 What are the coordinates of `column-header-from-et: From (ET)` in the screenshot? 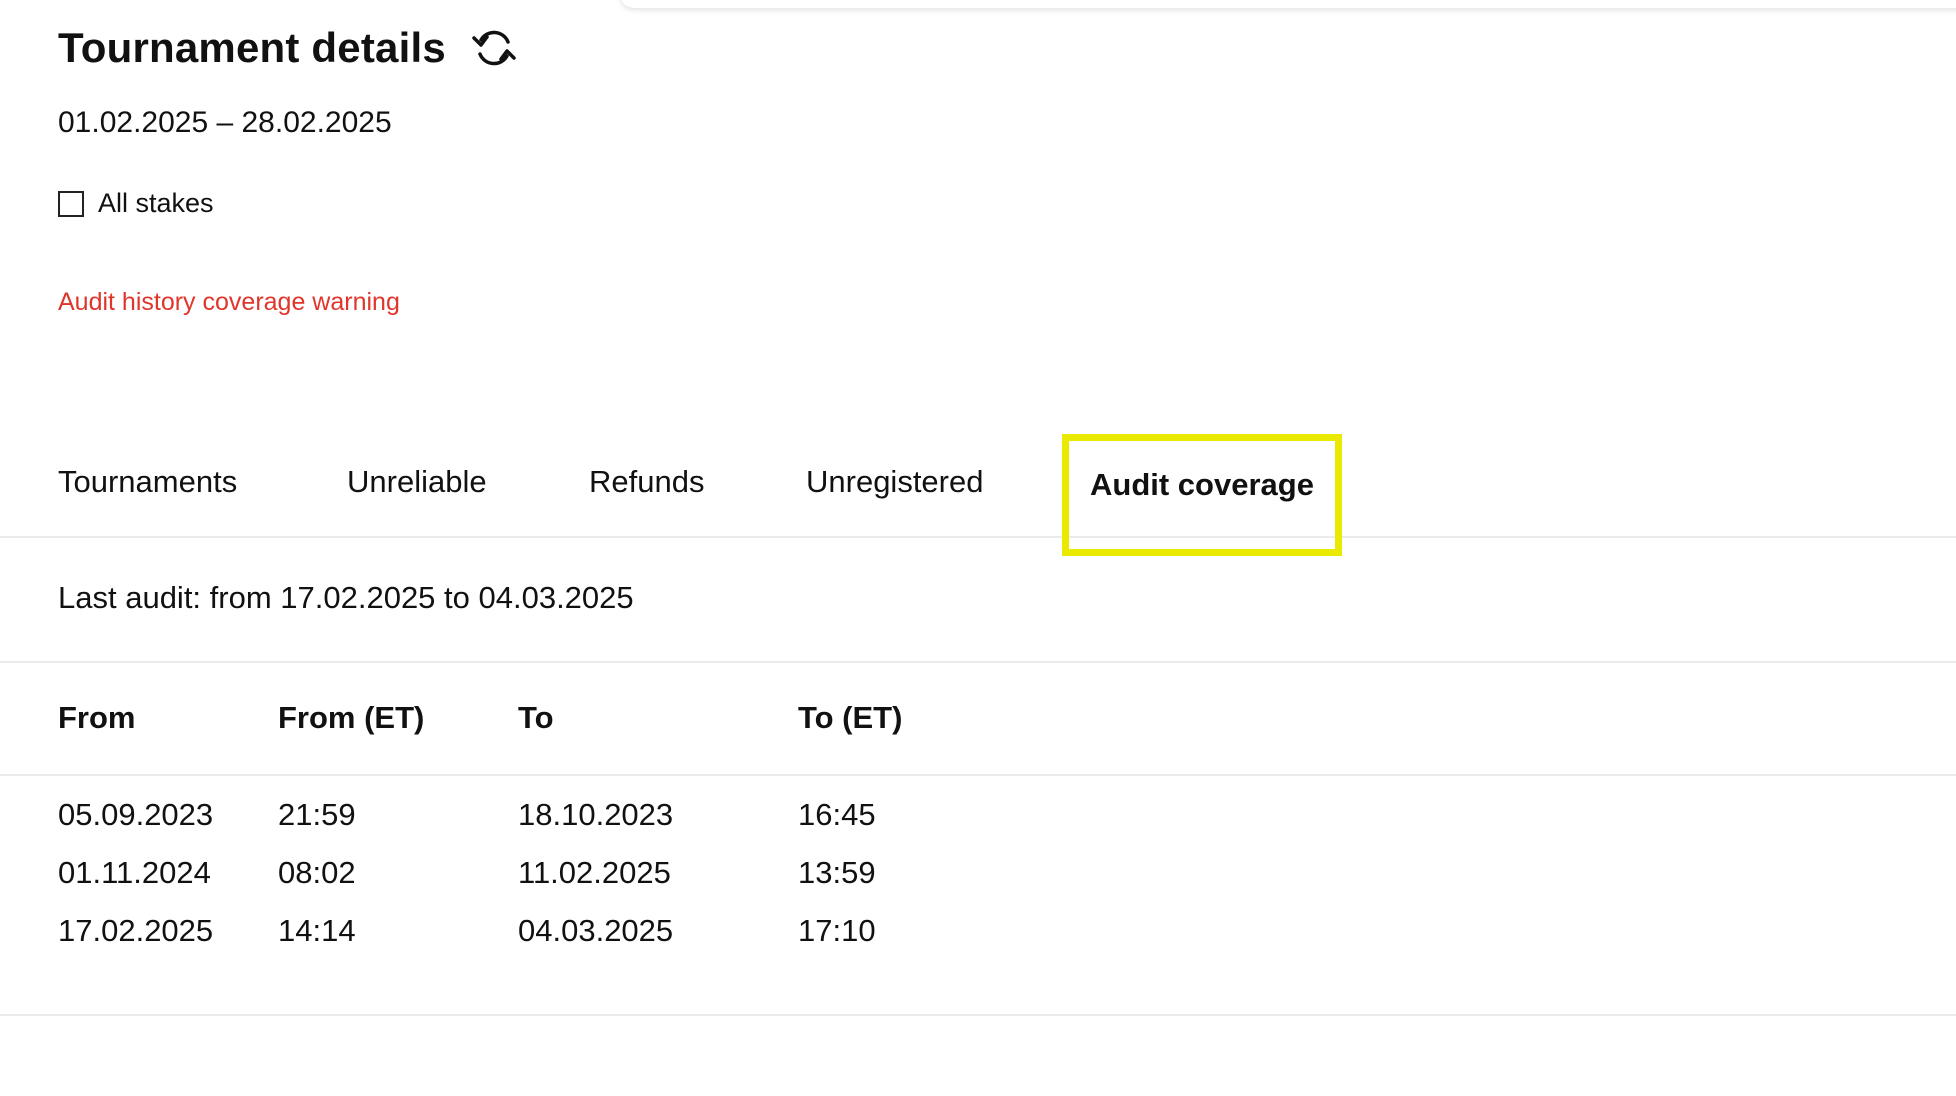 It's located at (351, 717).